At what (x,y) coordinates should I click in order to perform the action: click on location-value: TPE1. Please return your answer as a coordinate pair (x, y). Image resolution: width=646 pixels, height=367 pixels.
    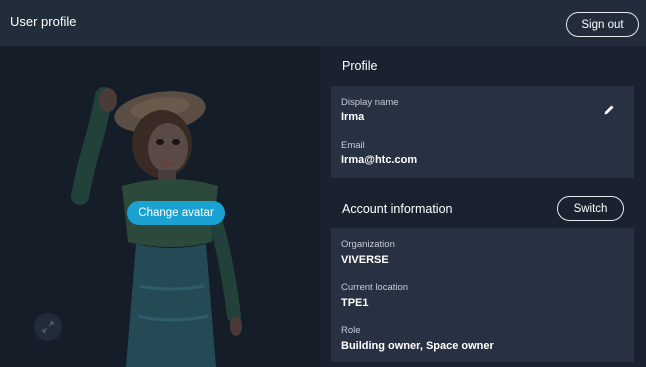
    Looking at the image, I should click on (355, 303).